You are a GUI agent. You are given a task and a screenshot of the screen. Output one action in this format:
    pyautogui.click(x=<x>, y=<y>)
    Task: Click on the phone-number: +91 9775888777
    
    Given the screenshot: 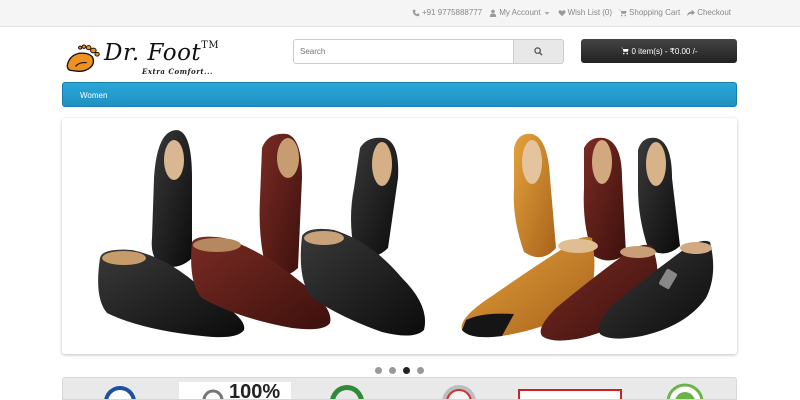 What is the action you would take?
    pyautogui.click(x=452, y=12)
    